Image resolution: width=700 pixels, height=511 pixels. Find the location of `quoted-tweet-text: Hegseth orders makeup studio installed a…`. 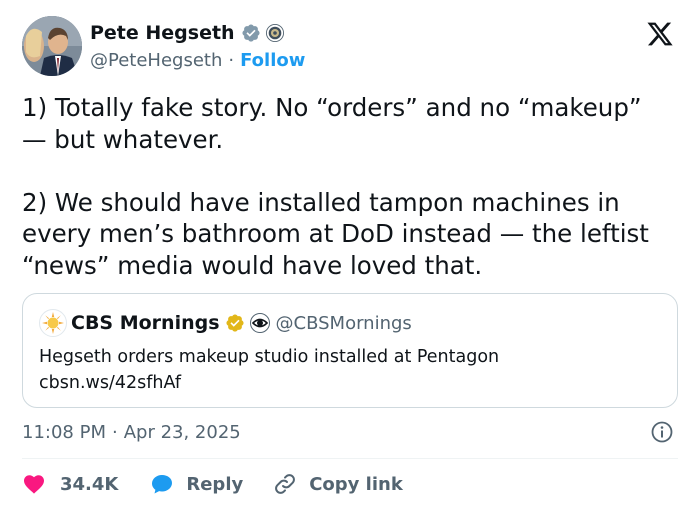

quoted-tweet-text: Hegseth orders makeup studio installed a… is located at coordinates (269, 370).